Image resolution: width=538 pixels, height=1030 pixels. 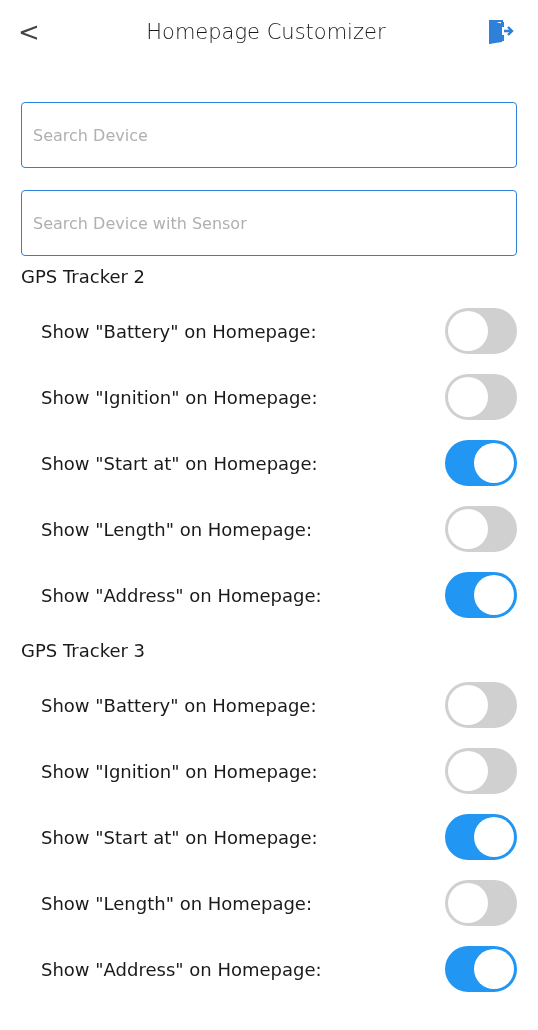 What do you see at coordinates (29, 32) in the screenshot?
I see `back-button: <` at bounding box center [29, 32].